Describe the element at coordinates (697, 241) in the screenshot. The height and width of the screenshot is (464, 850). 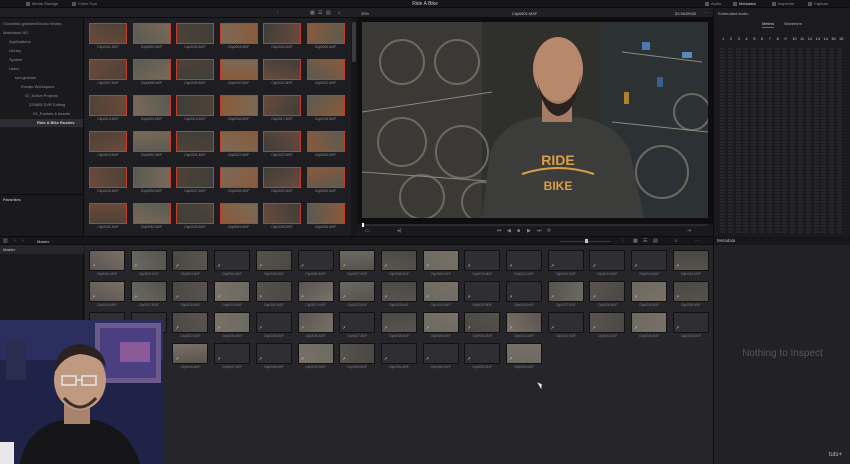
I see `more-icon-pool: ⋯` at that location.